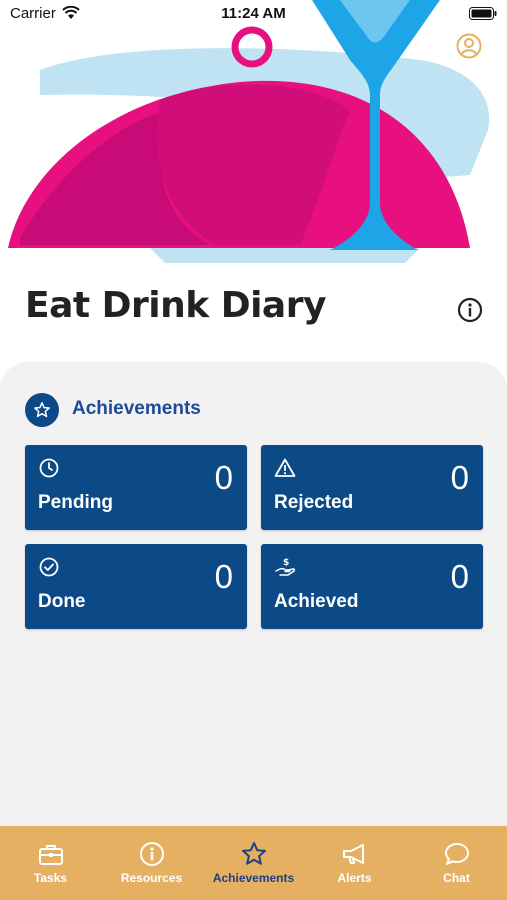  Describe the element at coordinates (457, 854) in the screenshot. I see `chat-bubble-icon` at that location.